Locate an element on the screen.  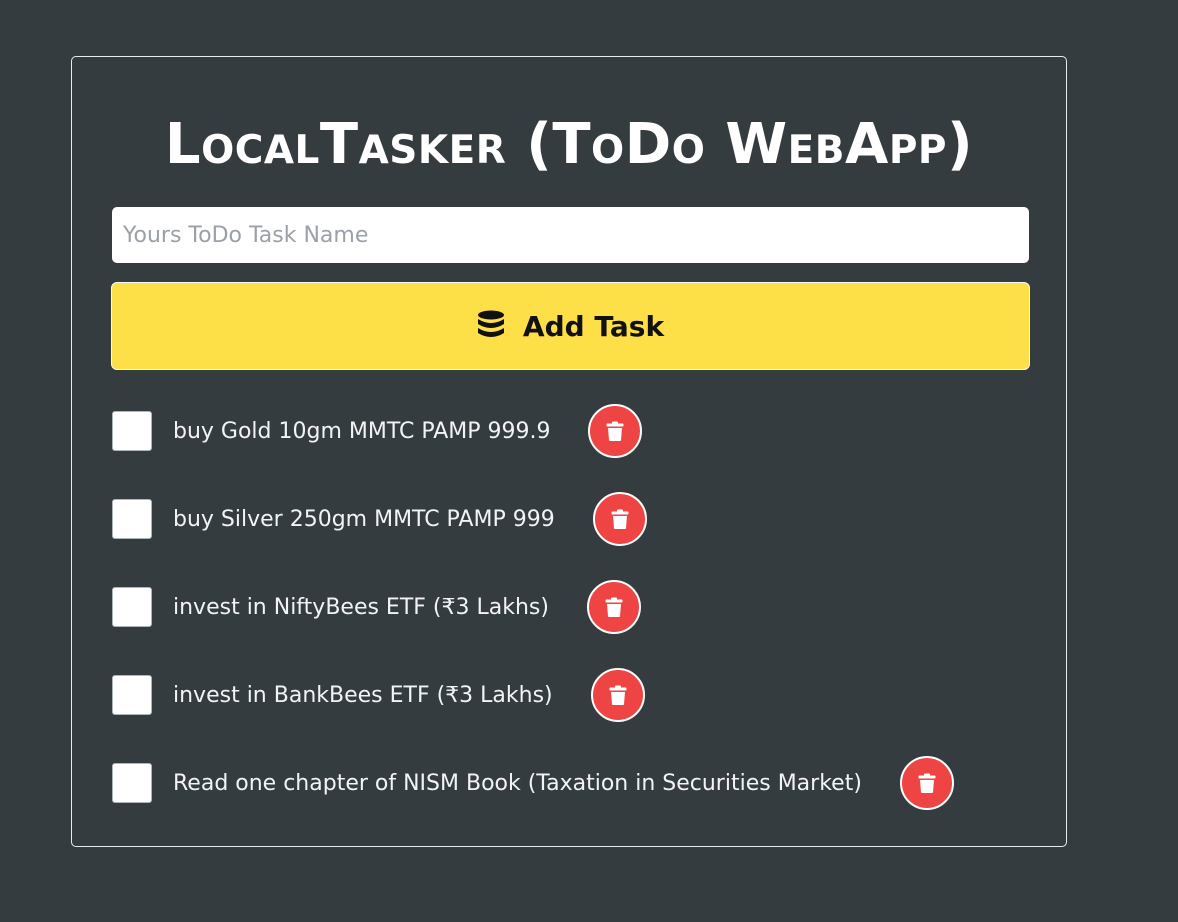
task-text: buy Gold 10gm MMTC PAMP 999.9 is located at coordinates (362, 431).